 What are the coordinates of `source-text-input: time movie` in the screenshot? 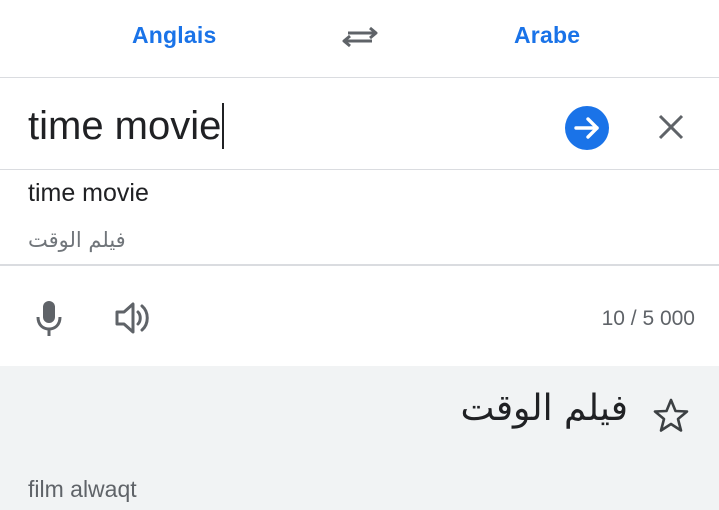 It's located at (126, 126).